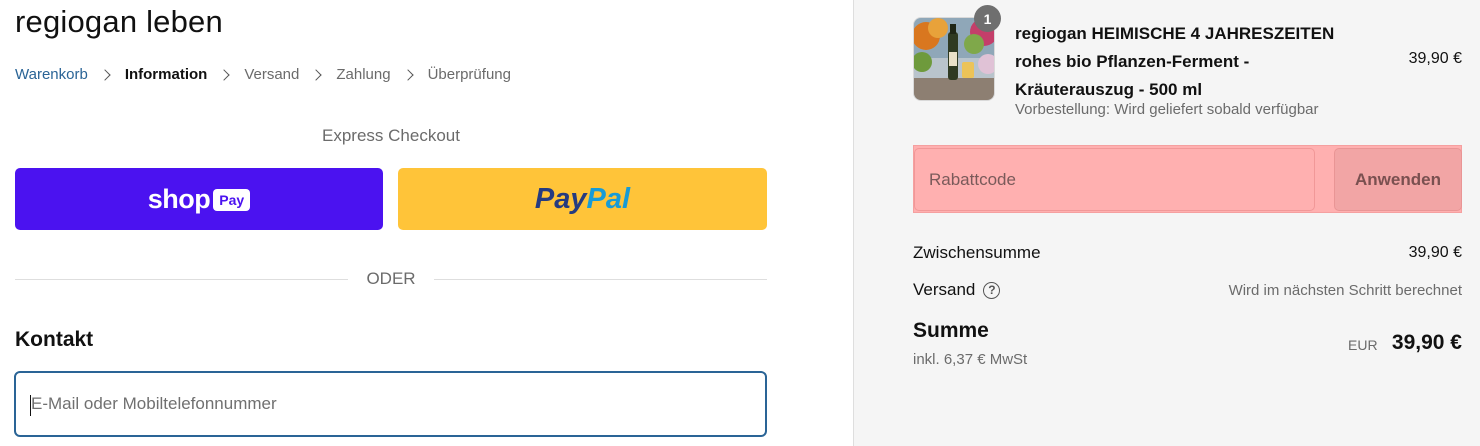 The height and width of the screenshot is (446, 1480). What do you see at coordinates (363, 74) in the screenshot?
I see `breadcrumb-zahlung: Zahlung` at bounding box center [363, 74].